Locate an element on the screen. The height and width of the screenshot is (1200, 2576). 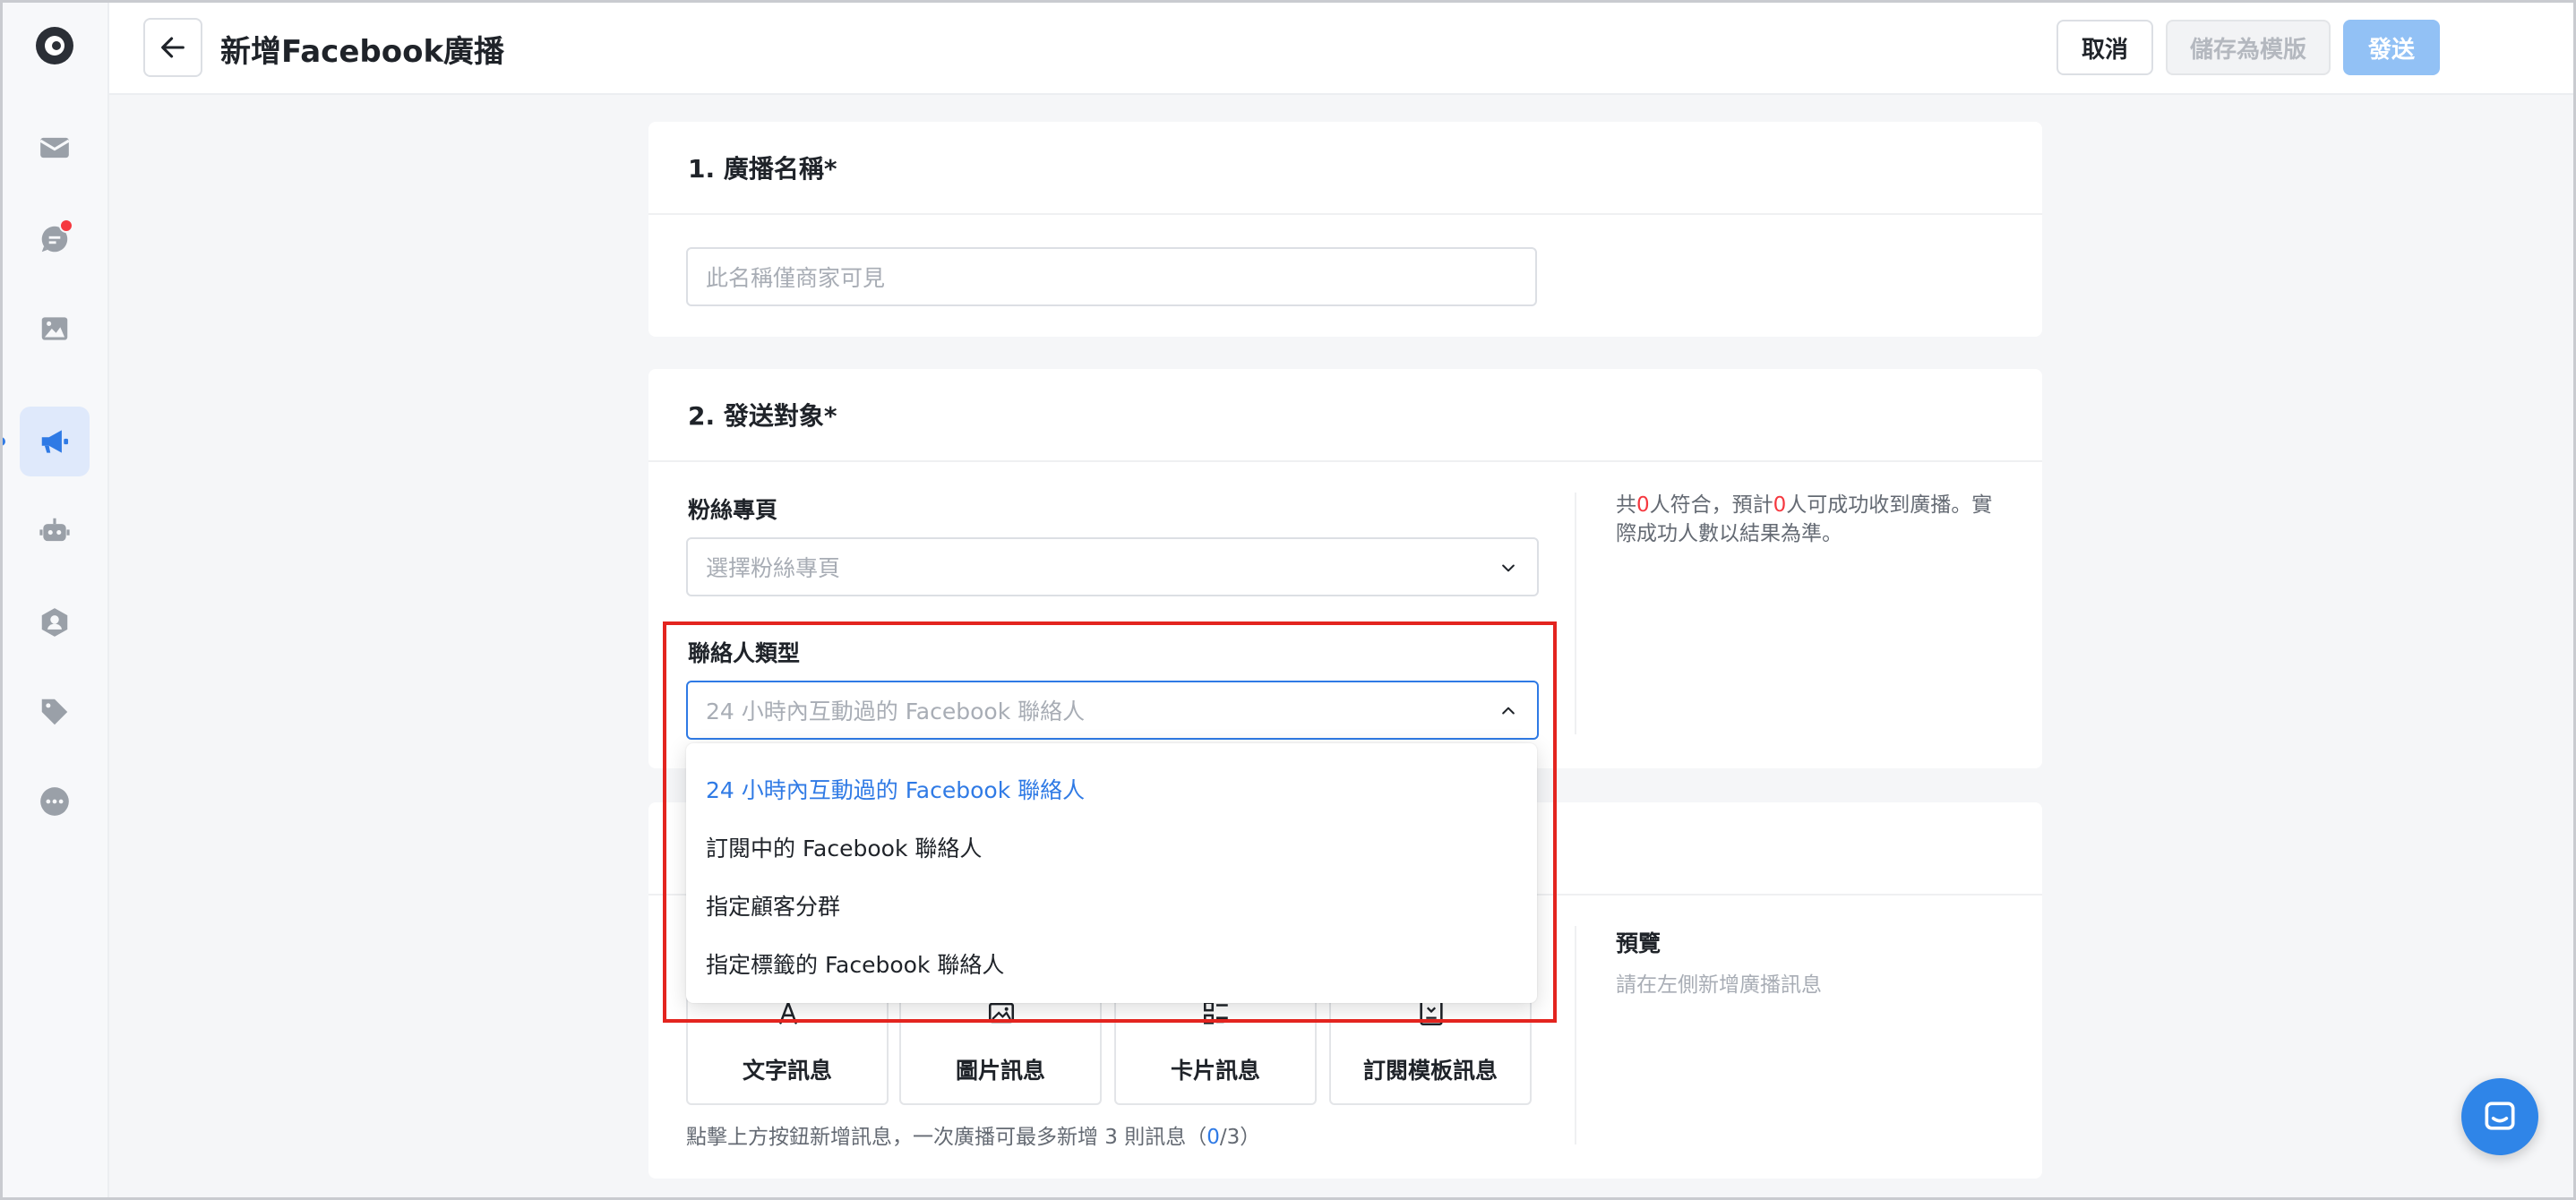
dropdown-option: 指定標籤的 Facebook 聯絡人 is located at coordinates (1111, 963).